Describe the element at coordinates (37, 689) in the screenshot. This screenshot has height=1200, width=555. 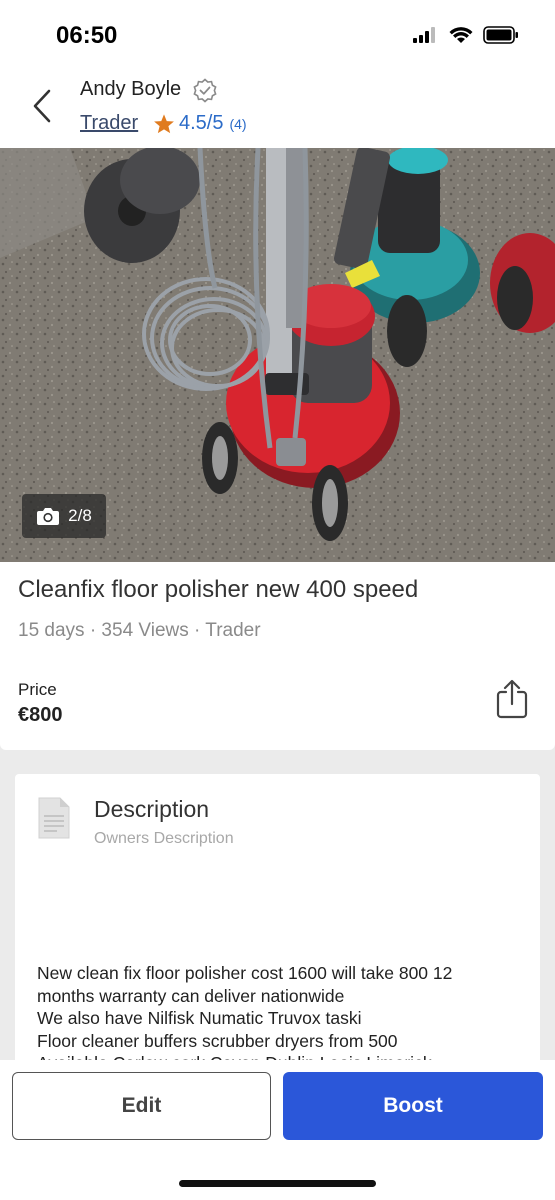
I see `price-label: Price` at that location.